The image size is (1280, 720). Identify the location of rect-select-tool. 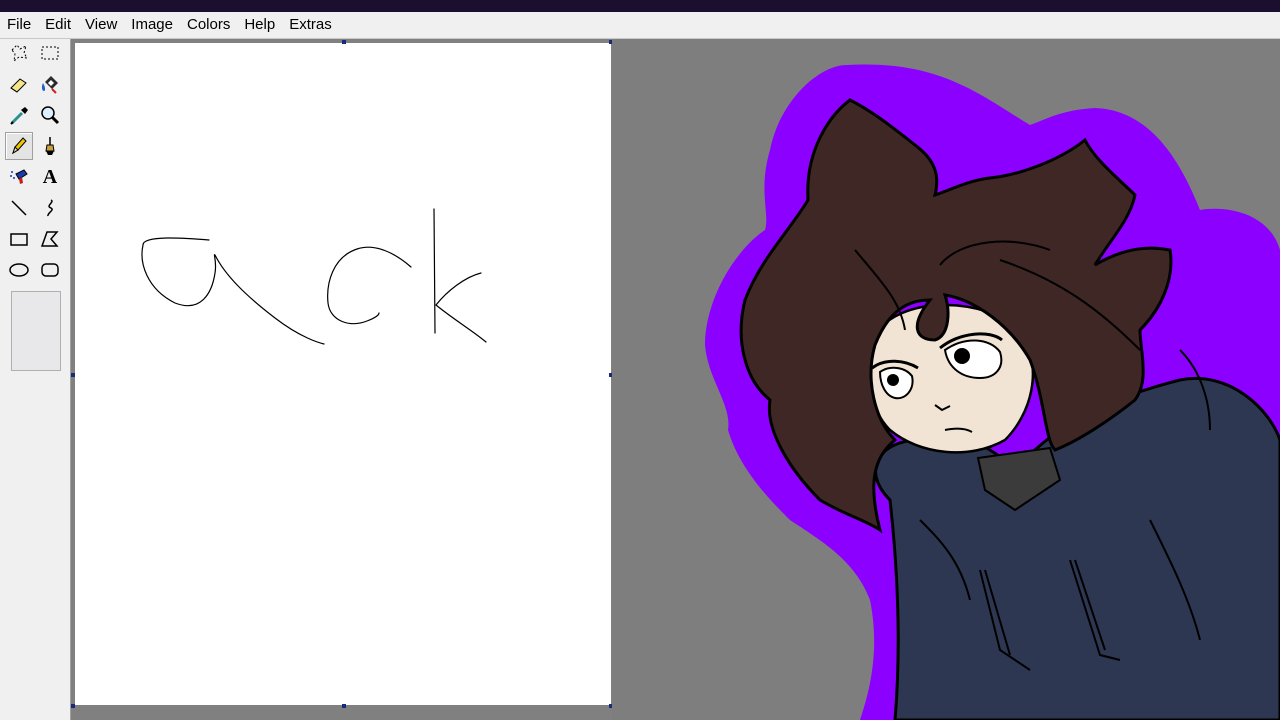
(50, 53).